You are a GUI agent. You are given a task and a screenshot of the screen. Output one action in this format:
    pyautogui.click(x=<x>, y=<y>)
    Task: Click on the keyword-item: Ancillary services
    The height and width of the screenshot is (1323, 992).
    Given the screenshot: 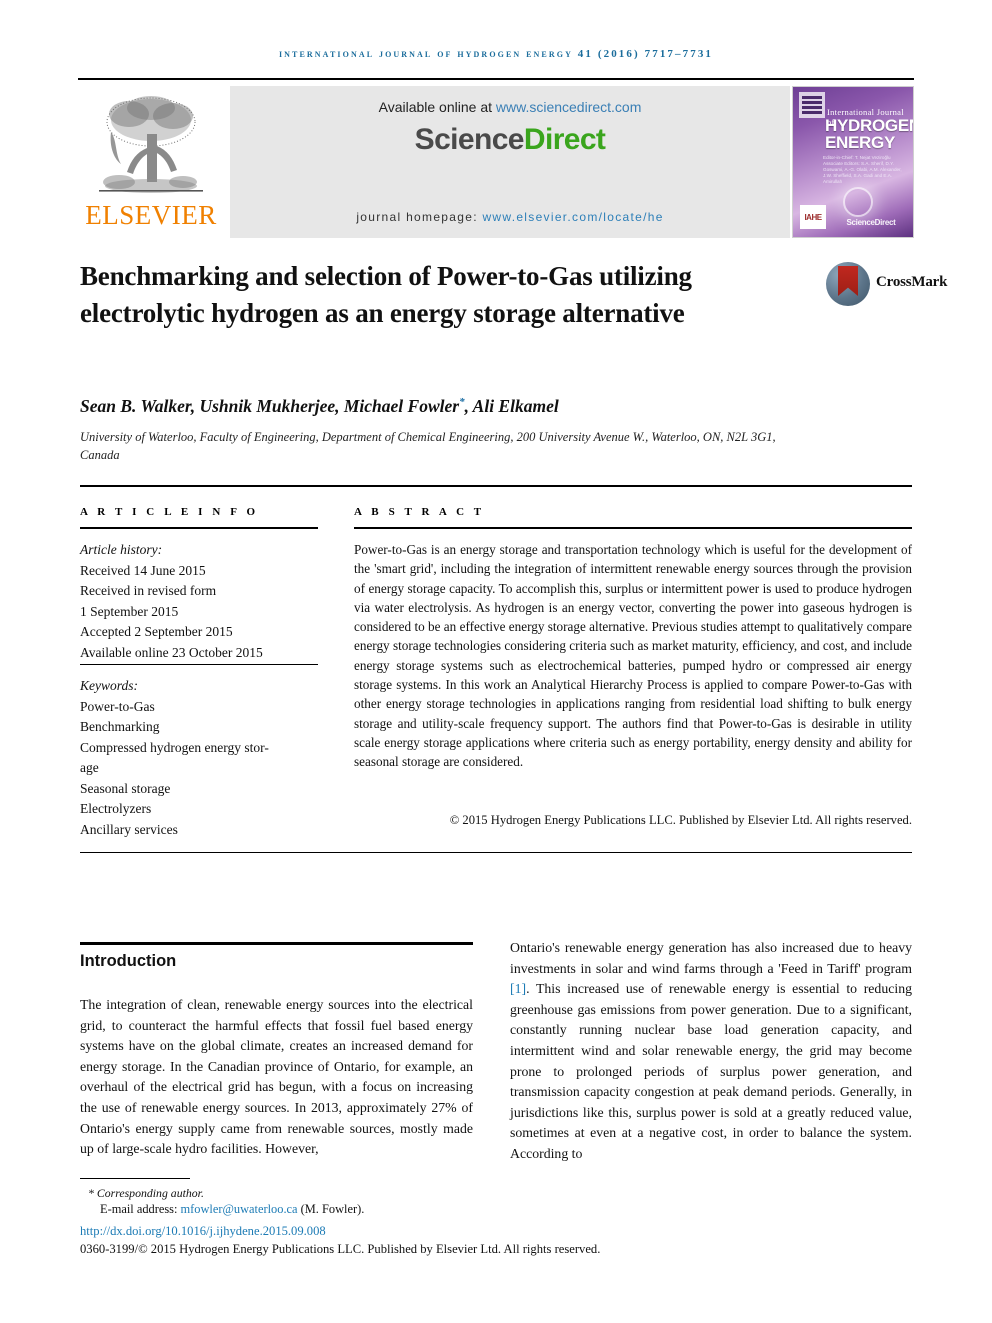 What is the action you would take?
    pyautogui.click(x=129, y=829)
    